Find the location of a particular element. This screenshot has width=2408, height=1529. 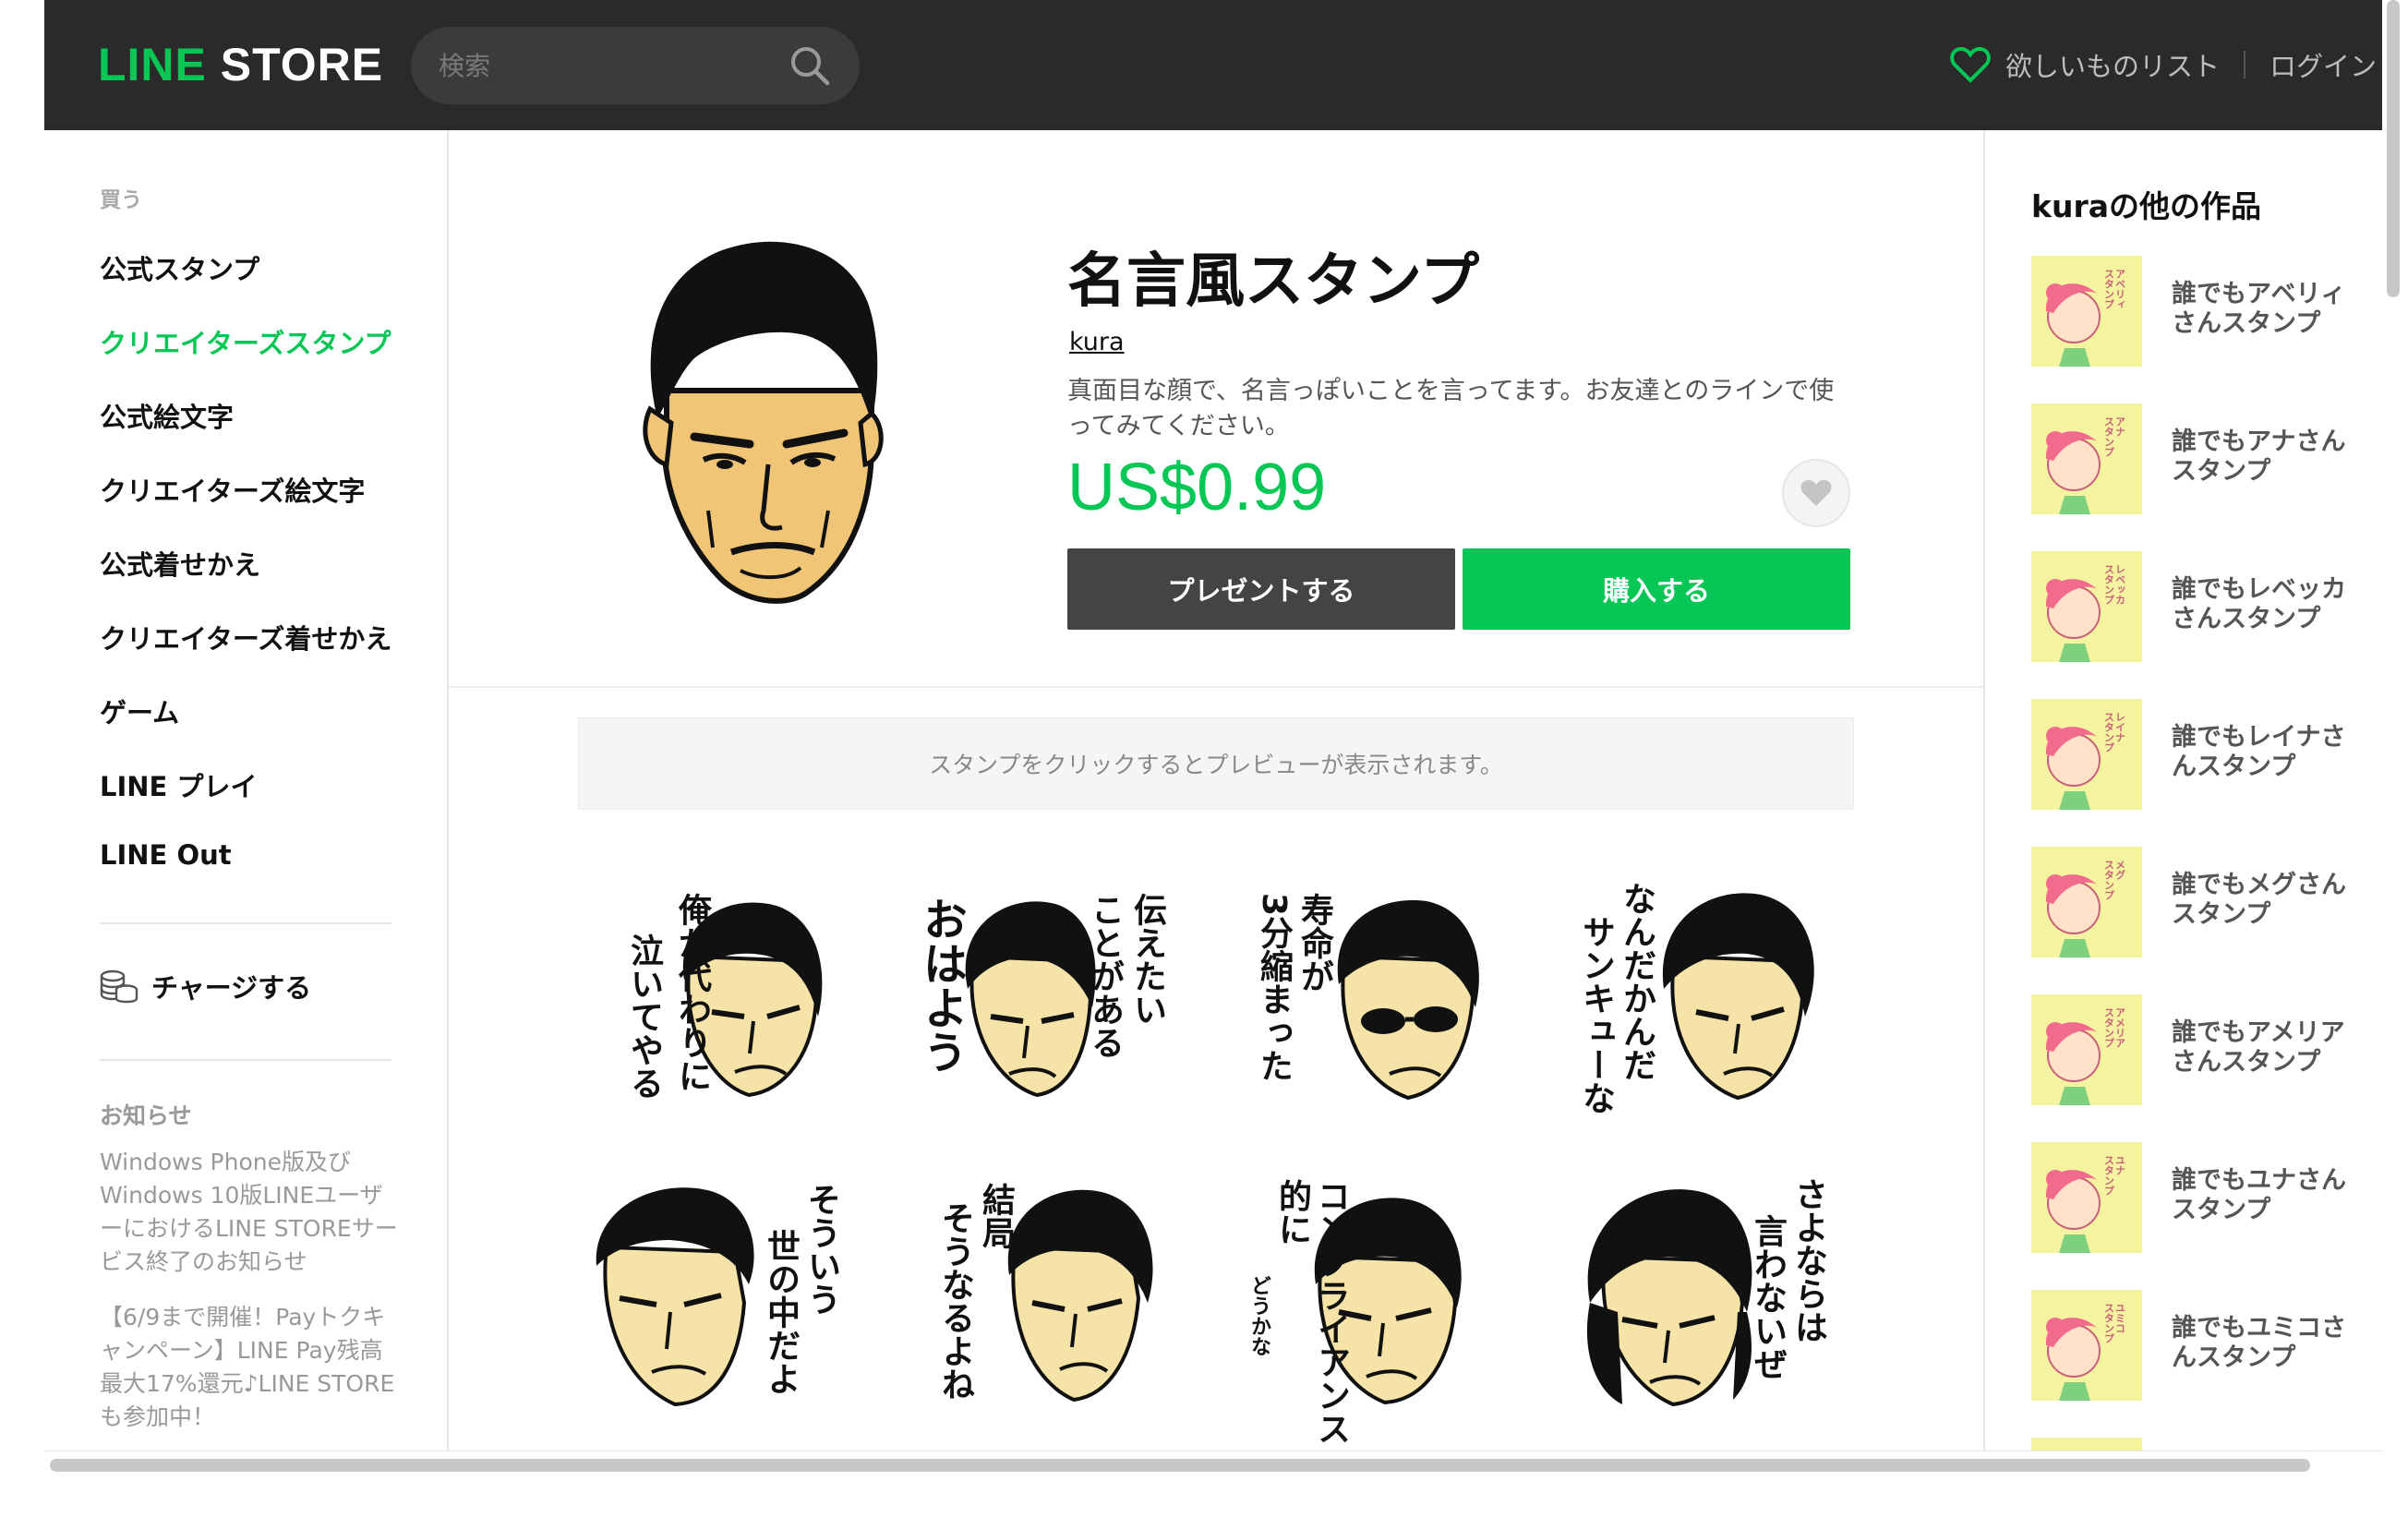

sticker-caption: 言わないぜ is located at coordinates (1768, 1297).